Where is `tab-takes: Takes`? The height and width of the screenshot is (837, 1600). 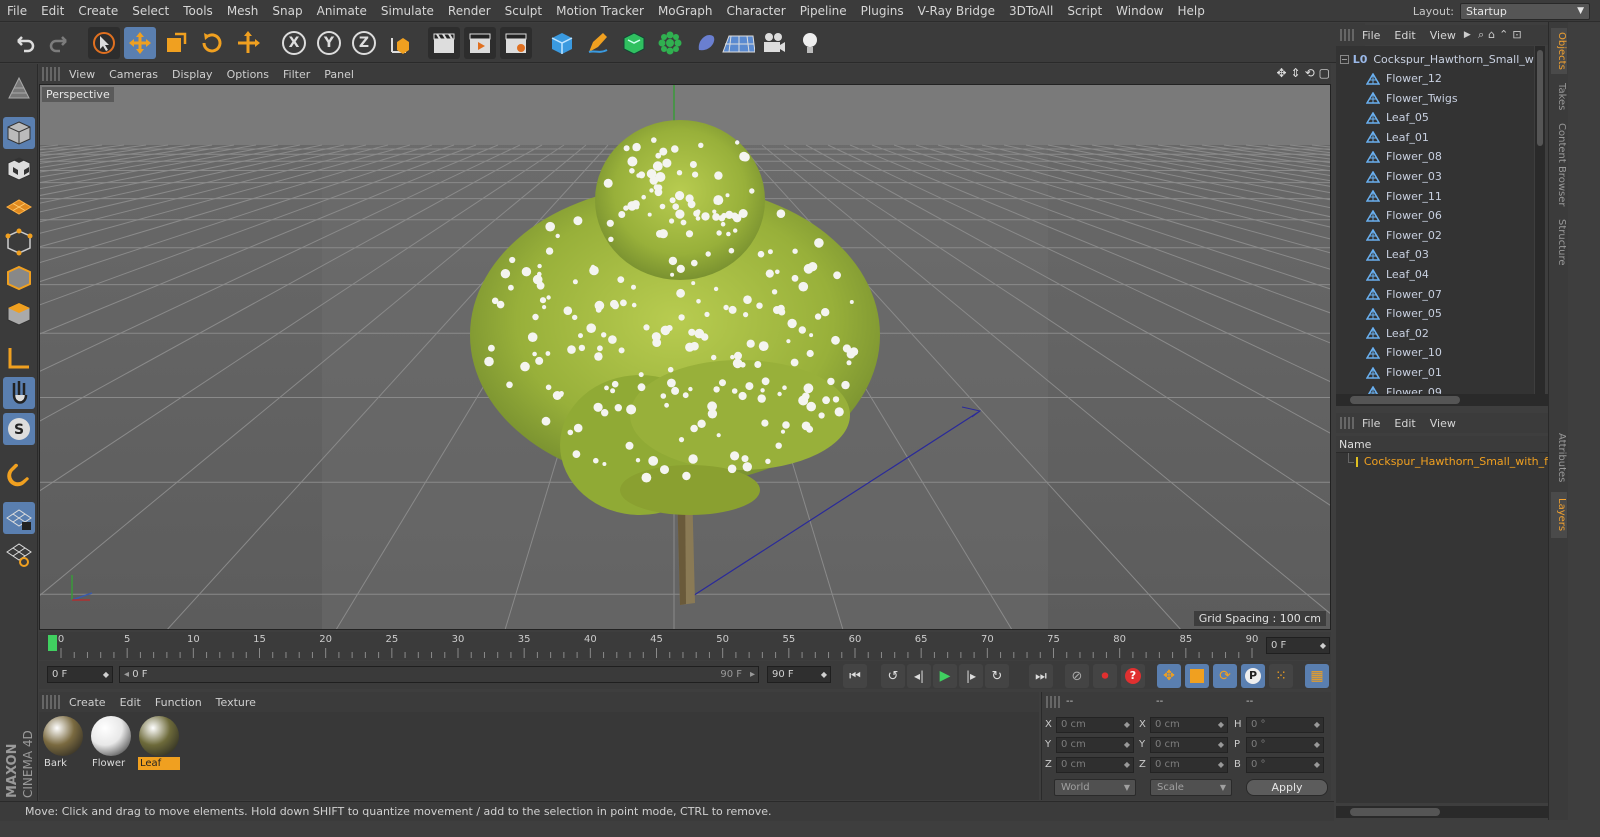 tab-takes: Takes is located at coordinates (1559, 97).